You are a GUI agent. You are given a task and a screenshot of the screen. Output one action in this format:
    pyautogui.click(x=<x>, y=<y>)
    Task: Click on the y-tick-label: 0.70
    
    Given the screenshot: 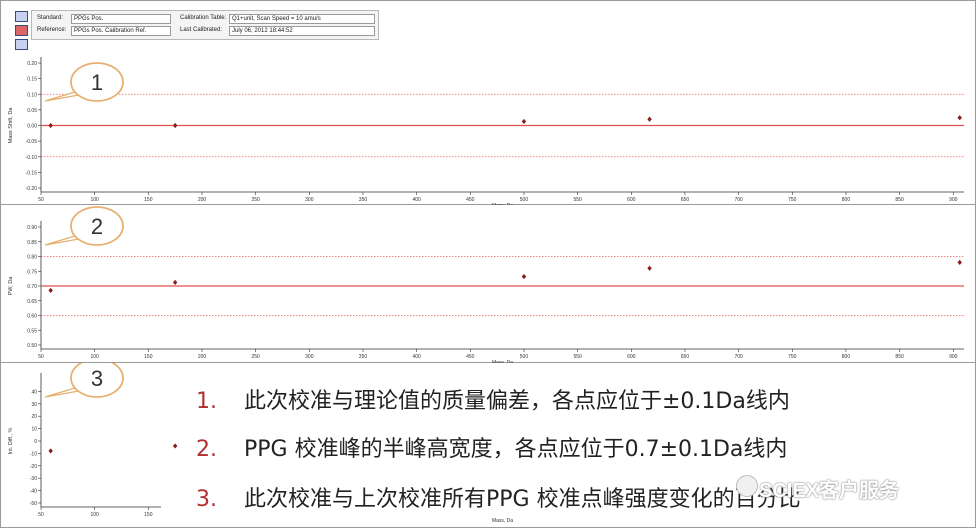 What is the action you would take?
    pyautogui.click(x=32, y=287)
    